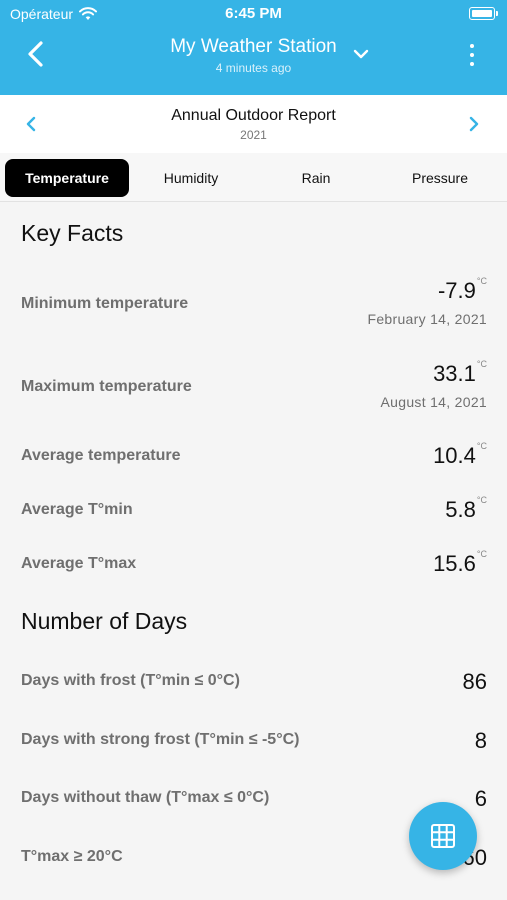  I want to click on no-thaw-days-label: Days without thaw (T°max ≤ 0°C), so click(145, 797).